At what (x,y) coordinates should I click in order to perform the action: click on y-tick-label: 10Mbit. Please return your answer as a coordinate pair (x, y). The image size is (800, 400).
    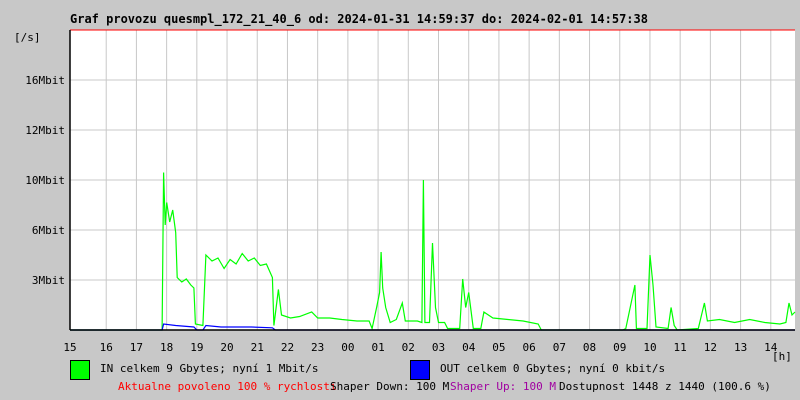
    Looking at the image, I should click on (45, 180).